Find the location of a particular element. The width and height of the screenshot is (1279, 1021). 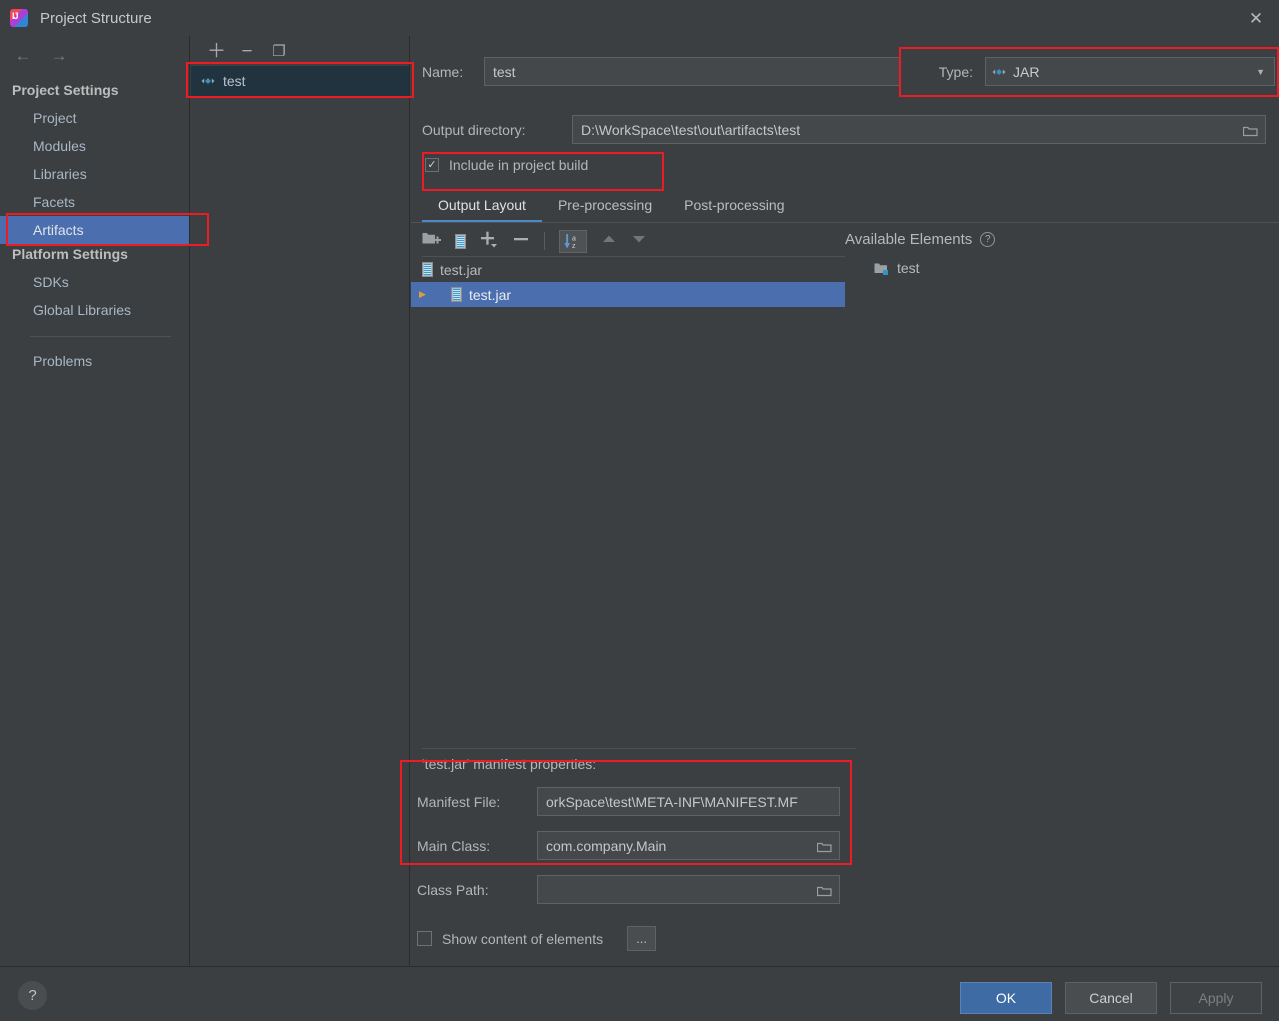

tab-output-layout: Output Layout is located at coordinates (482, 209).